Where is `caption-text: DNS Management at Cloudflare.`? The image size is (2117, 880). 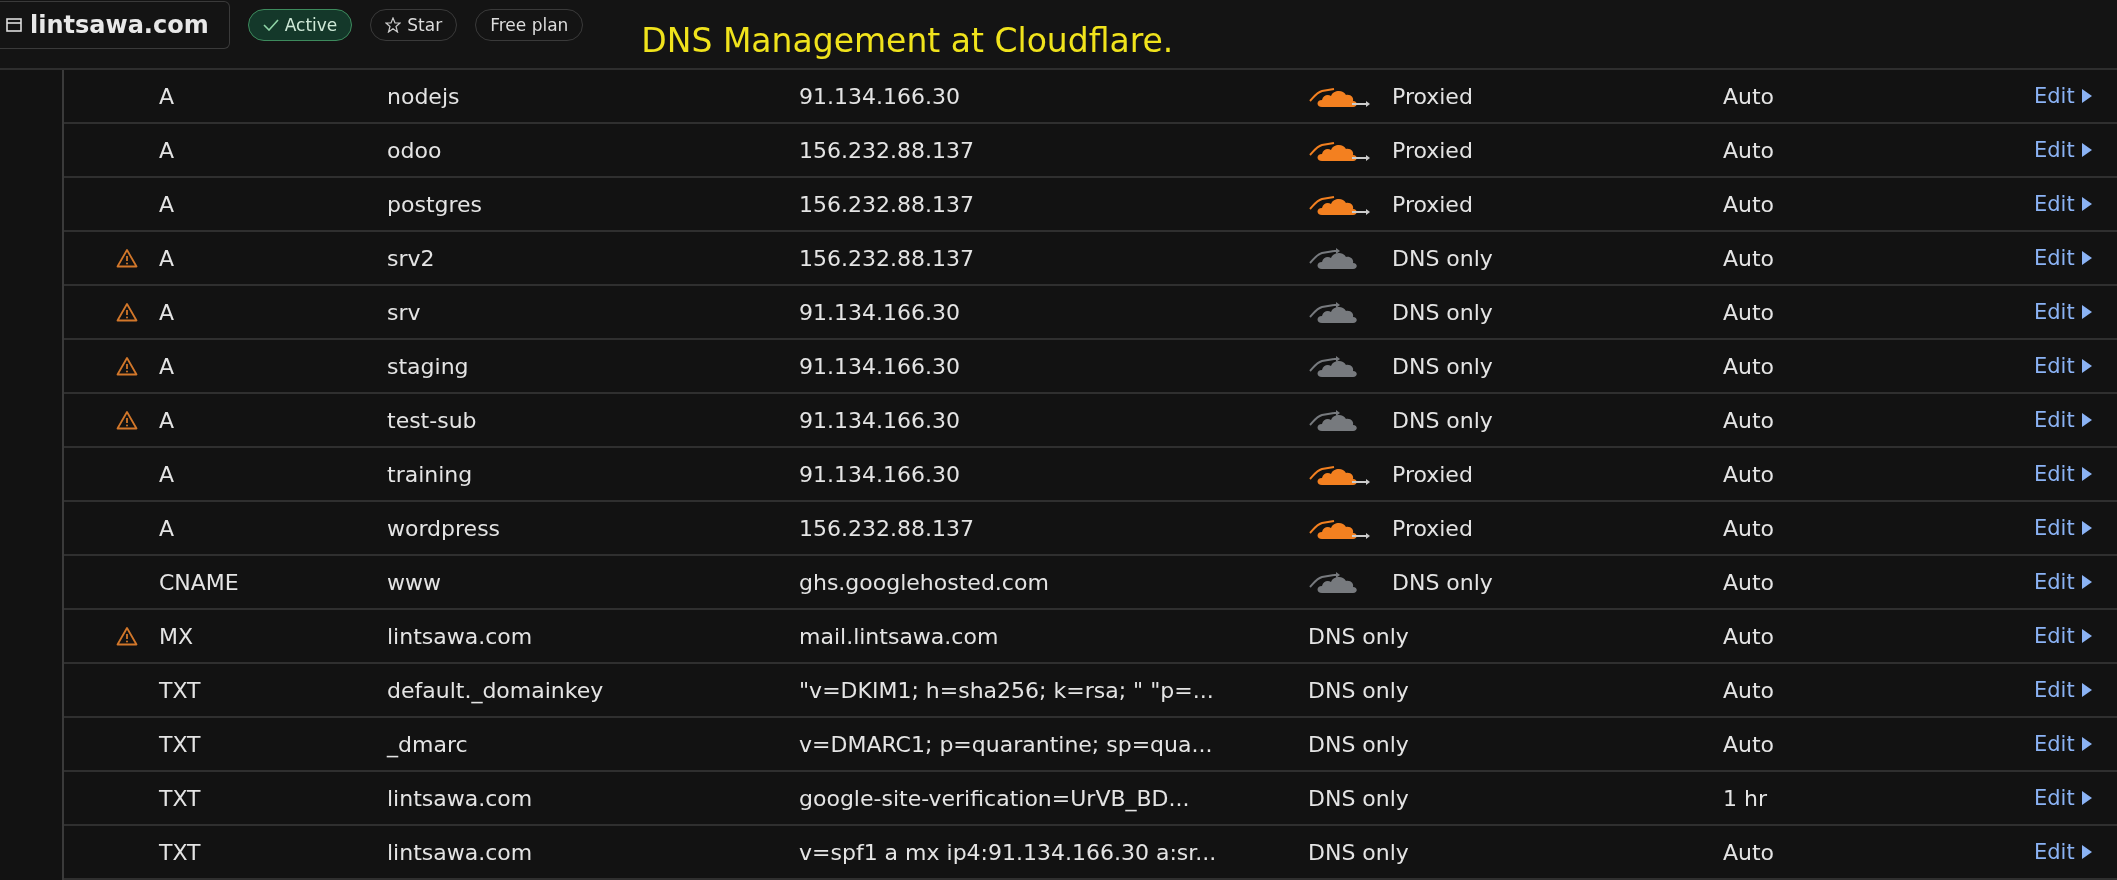
caption-text: DNS Management at Cloudflare. is located at coordinates (907, 40).